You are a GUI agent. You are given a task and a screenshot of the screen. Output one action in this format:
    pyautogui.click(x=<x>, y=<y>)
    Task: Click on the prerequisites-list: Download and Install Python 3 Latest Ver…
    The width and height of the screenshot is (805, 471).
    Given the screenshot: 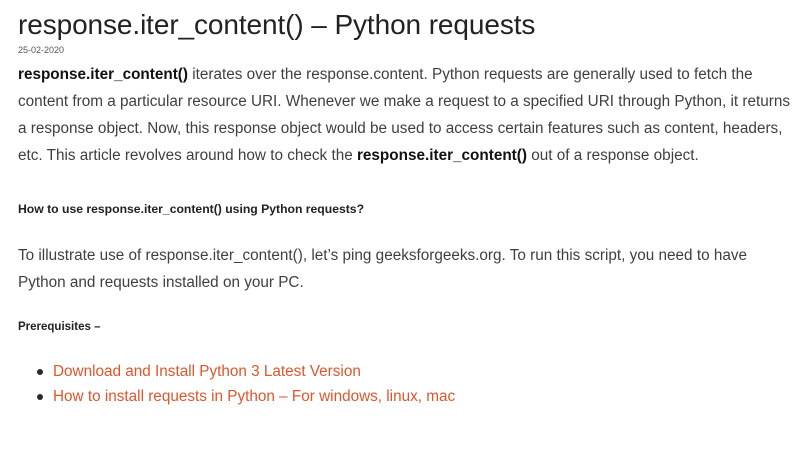 What is the action you would take?
    pyautogui.click(x=408, y=384)
    